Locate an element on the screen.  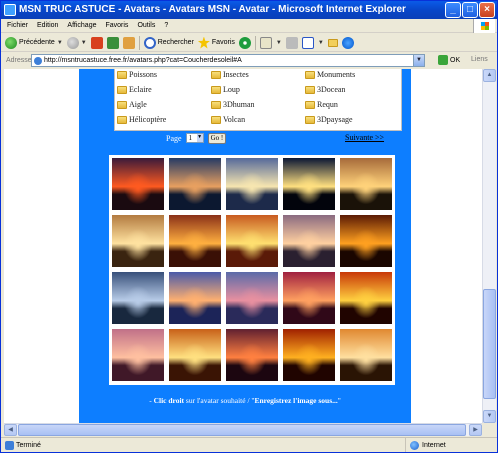
forward-button: ▼ is located at coordinates (76, 43).